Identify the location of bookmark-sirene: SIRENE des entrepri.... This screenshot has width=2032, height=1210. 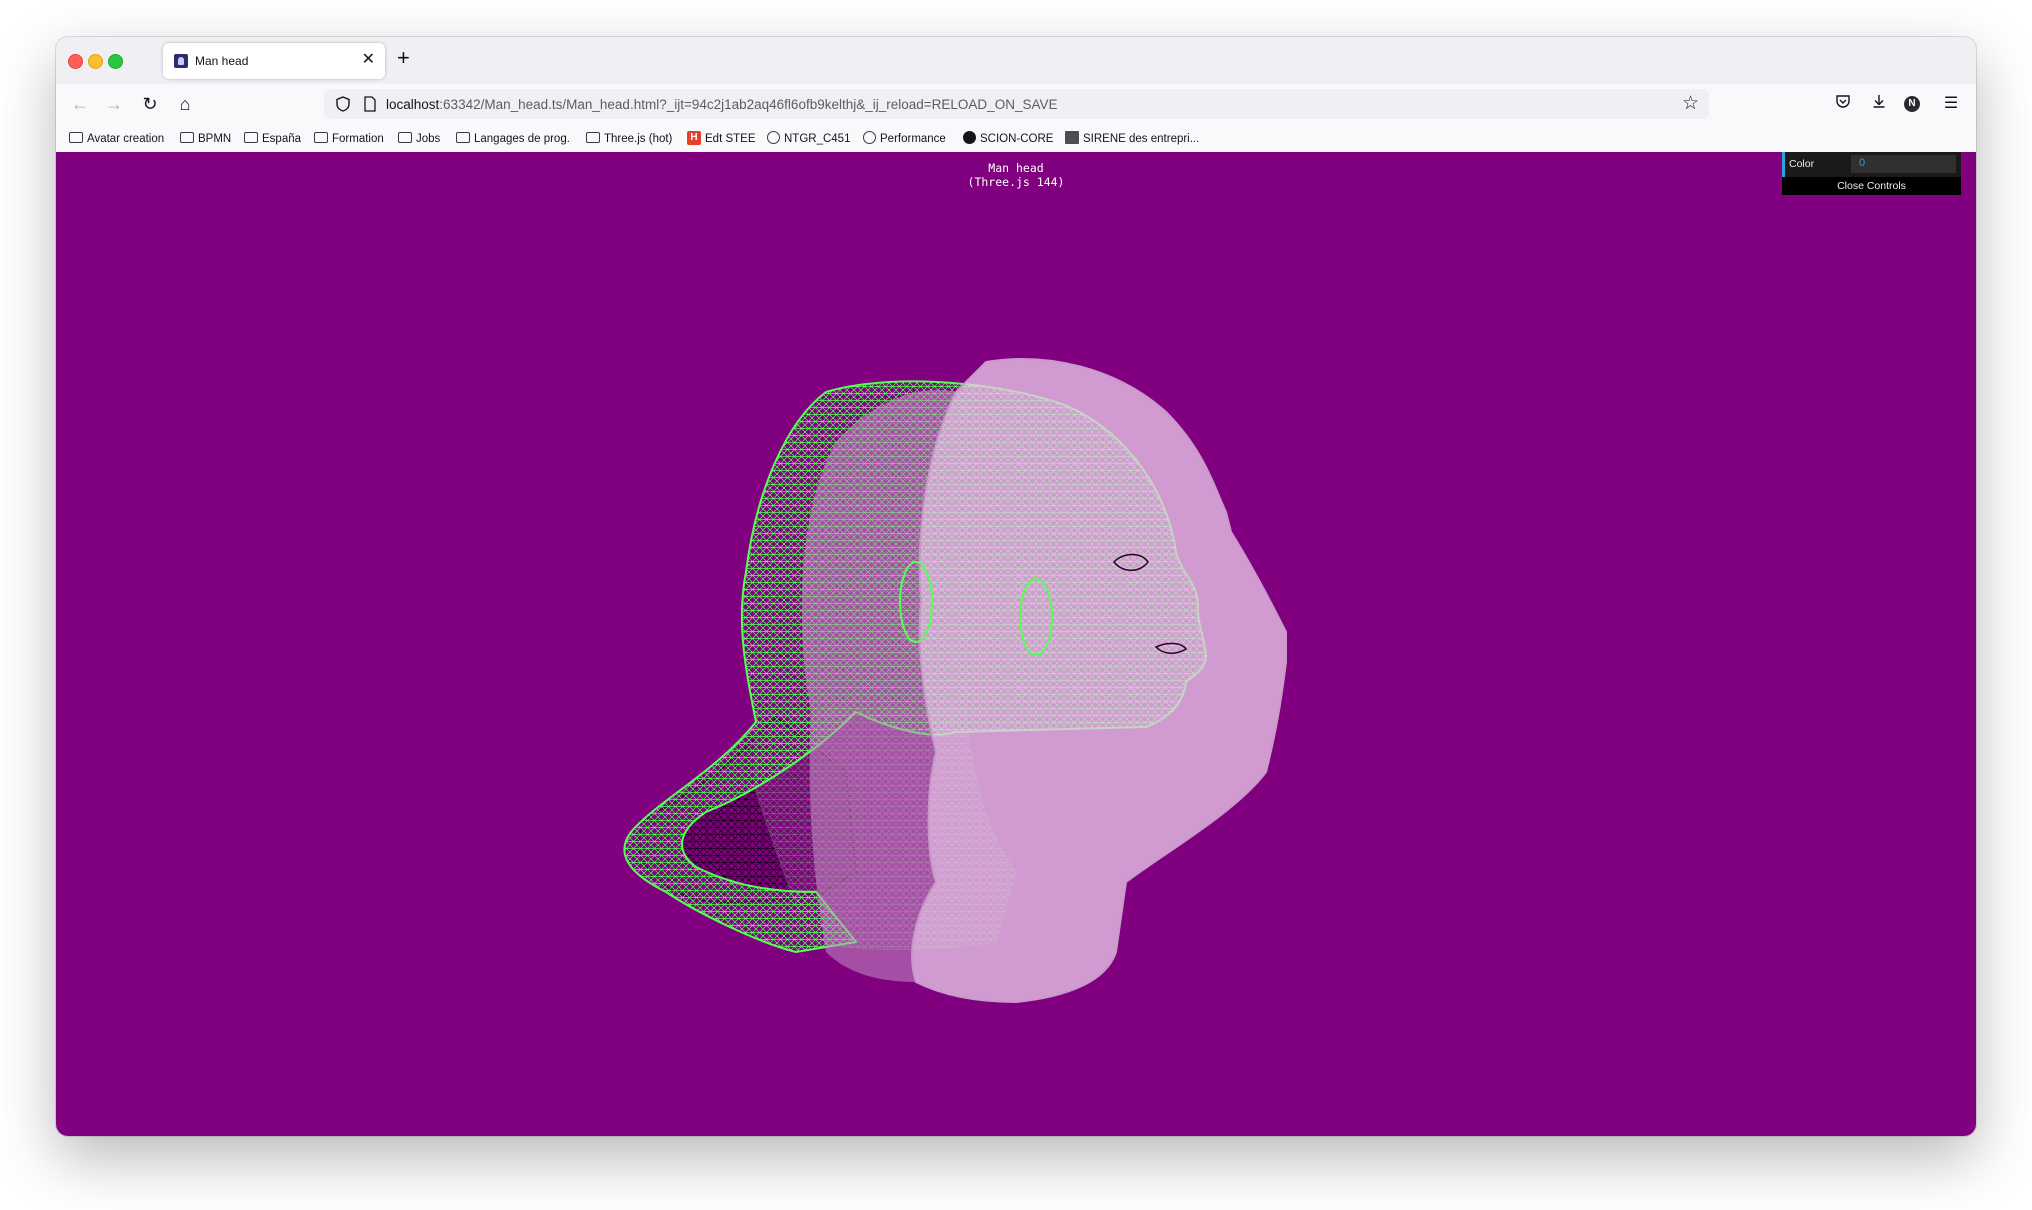
(1132, 139).